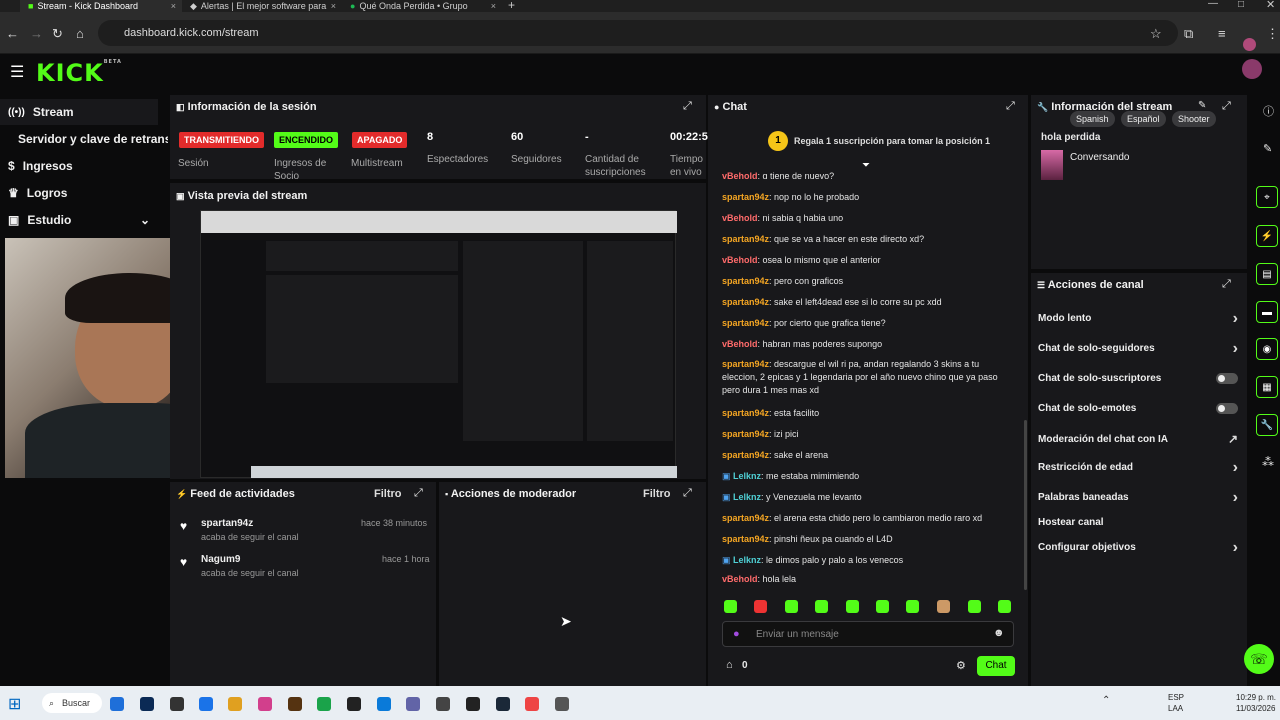 The image size is (1280, 720). I want to click on sidebar-item-server-key: Servidor y clave de retransmisión, so click(84, 139).